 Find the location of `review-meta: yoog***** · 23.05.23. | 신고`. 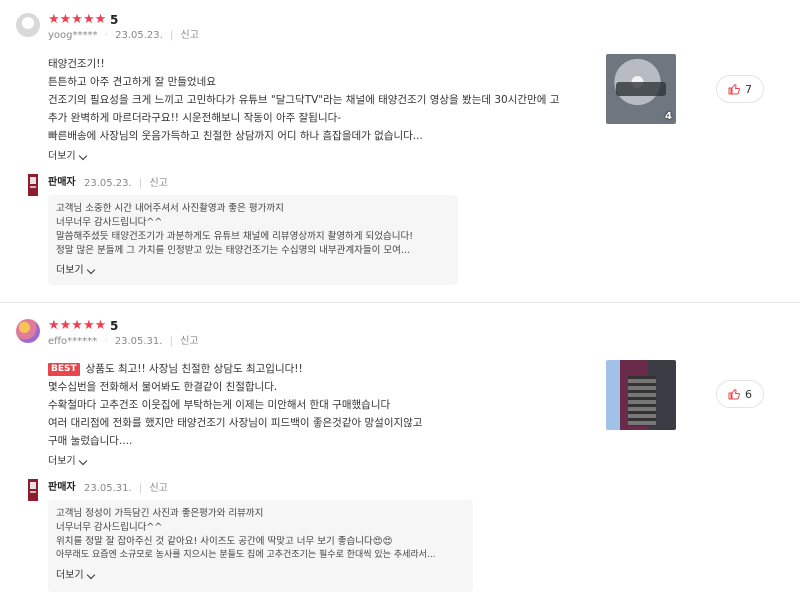

review-meta: yoog***** · 23.05.23. | 신고 is located at coordinates (123, 35).